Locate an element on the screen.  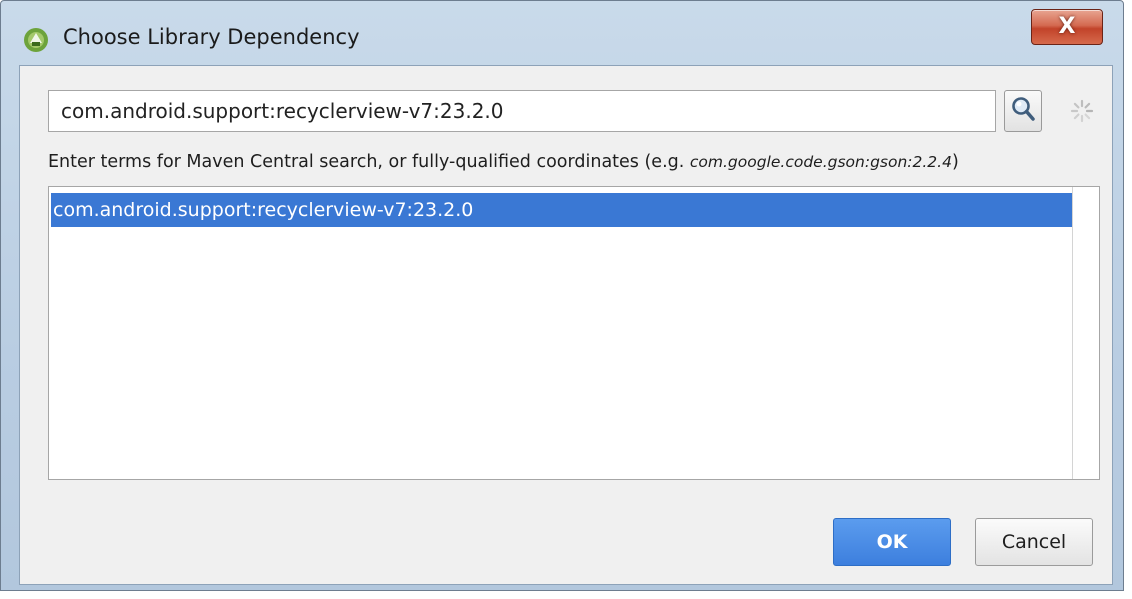
cancel-button: Cancel is located at coordinates (1034, 542).